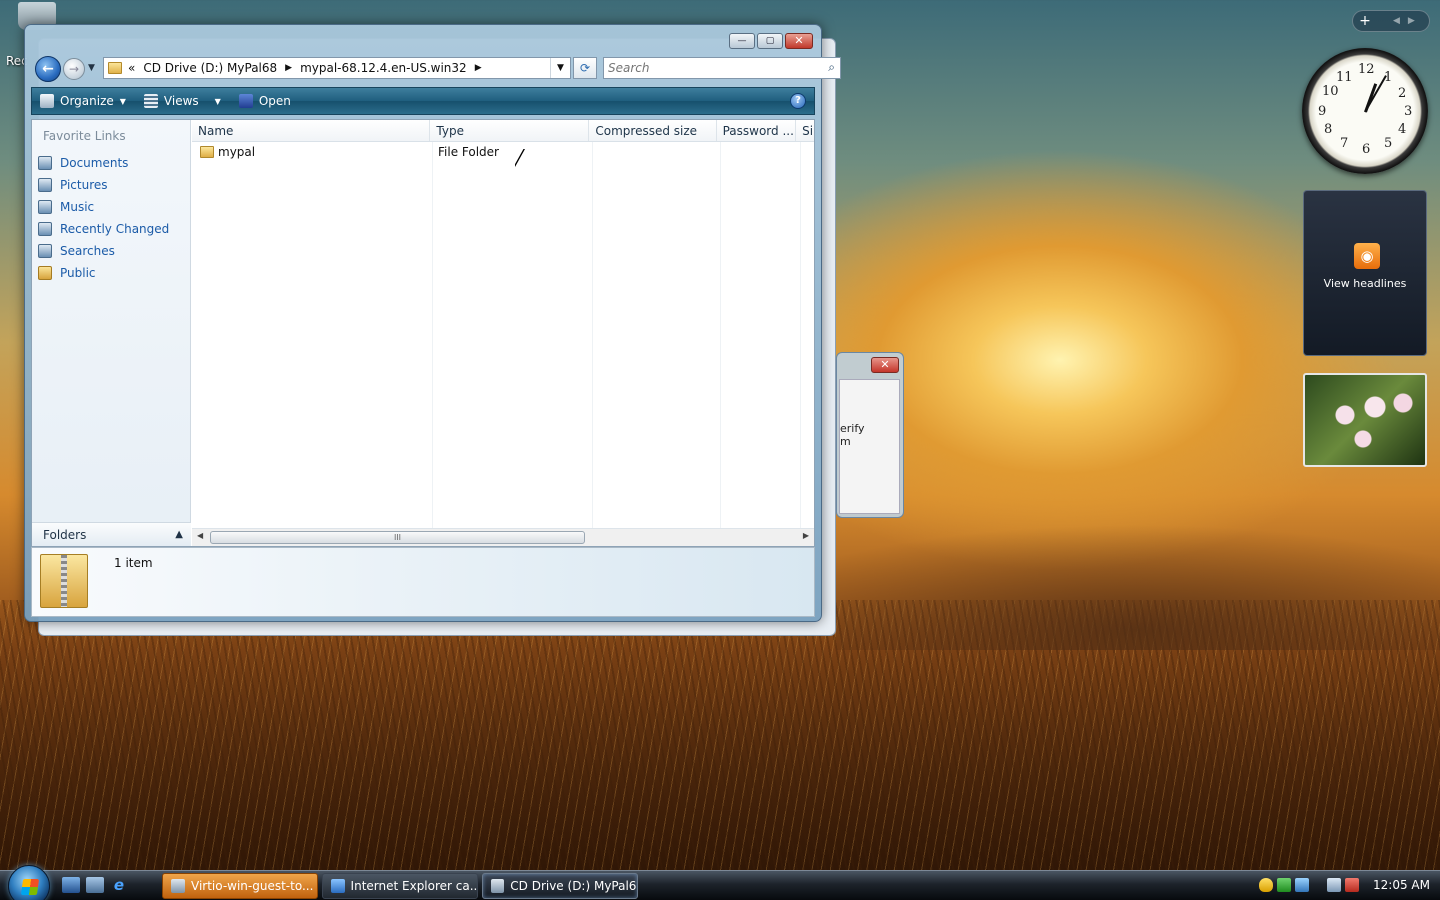  I want to click on breadcrumb-overflow: «, so click(131, 68).